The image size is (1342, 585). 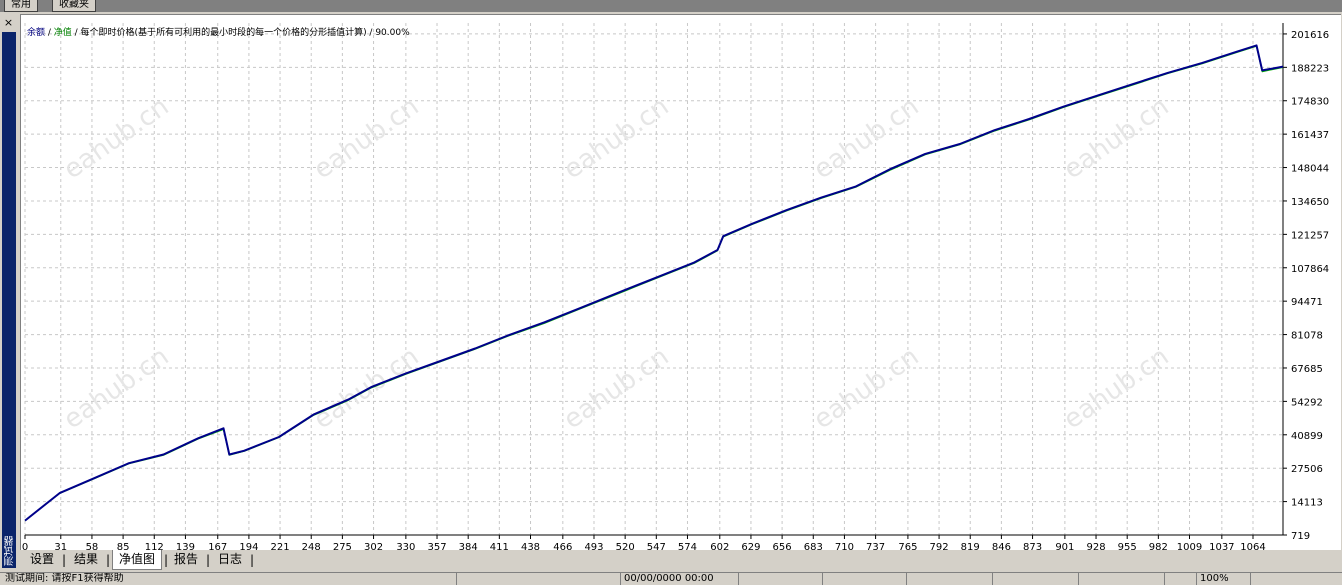 What do you see at coordinates (1310, 68) in the screenshot?
I see `y-tick-label: 188223` at bounding box center [1310, 68].